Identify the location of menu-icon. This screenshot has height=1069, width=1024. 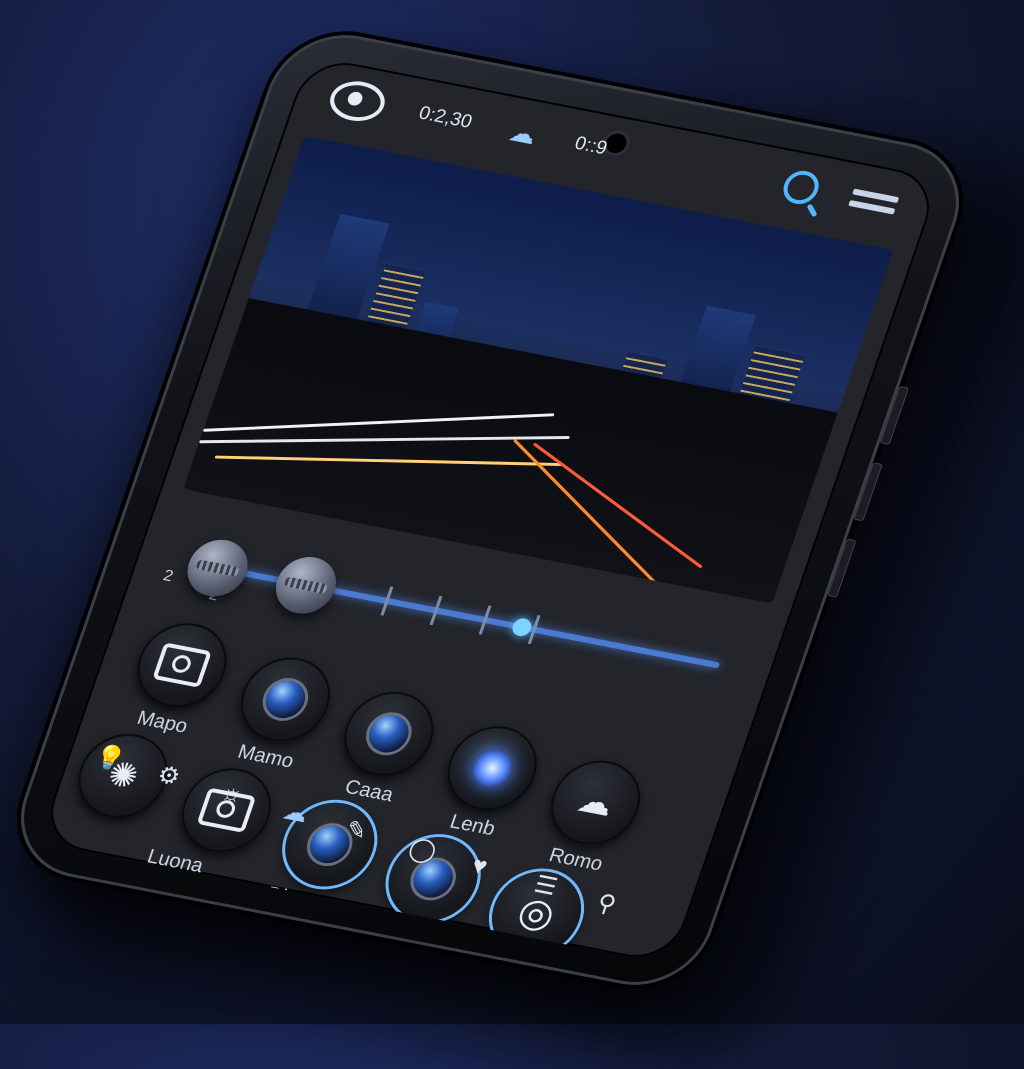
(873, 201).